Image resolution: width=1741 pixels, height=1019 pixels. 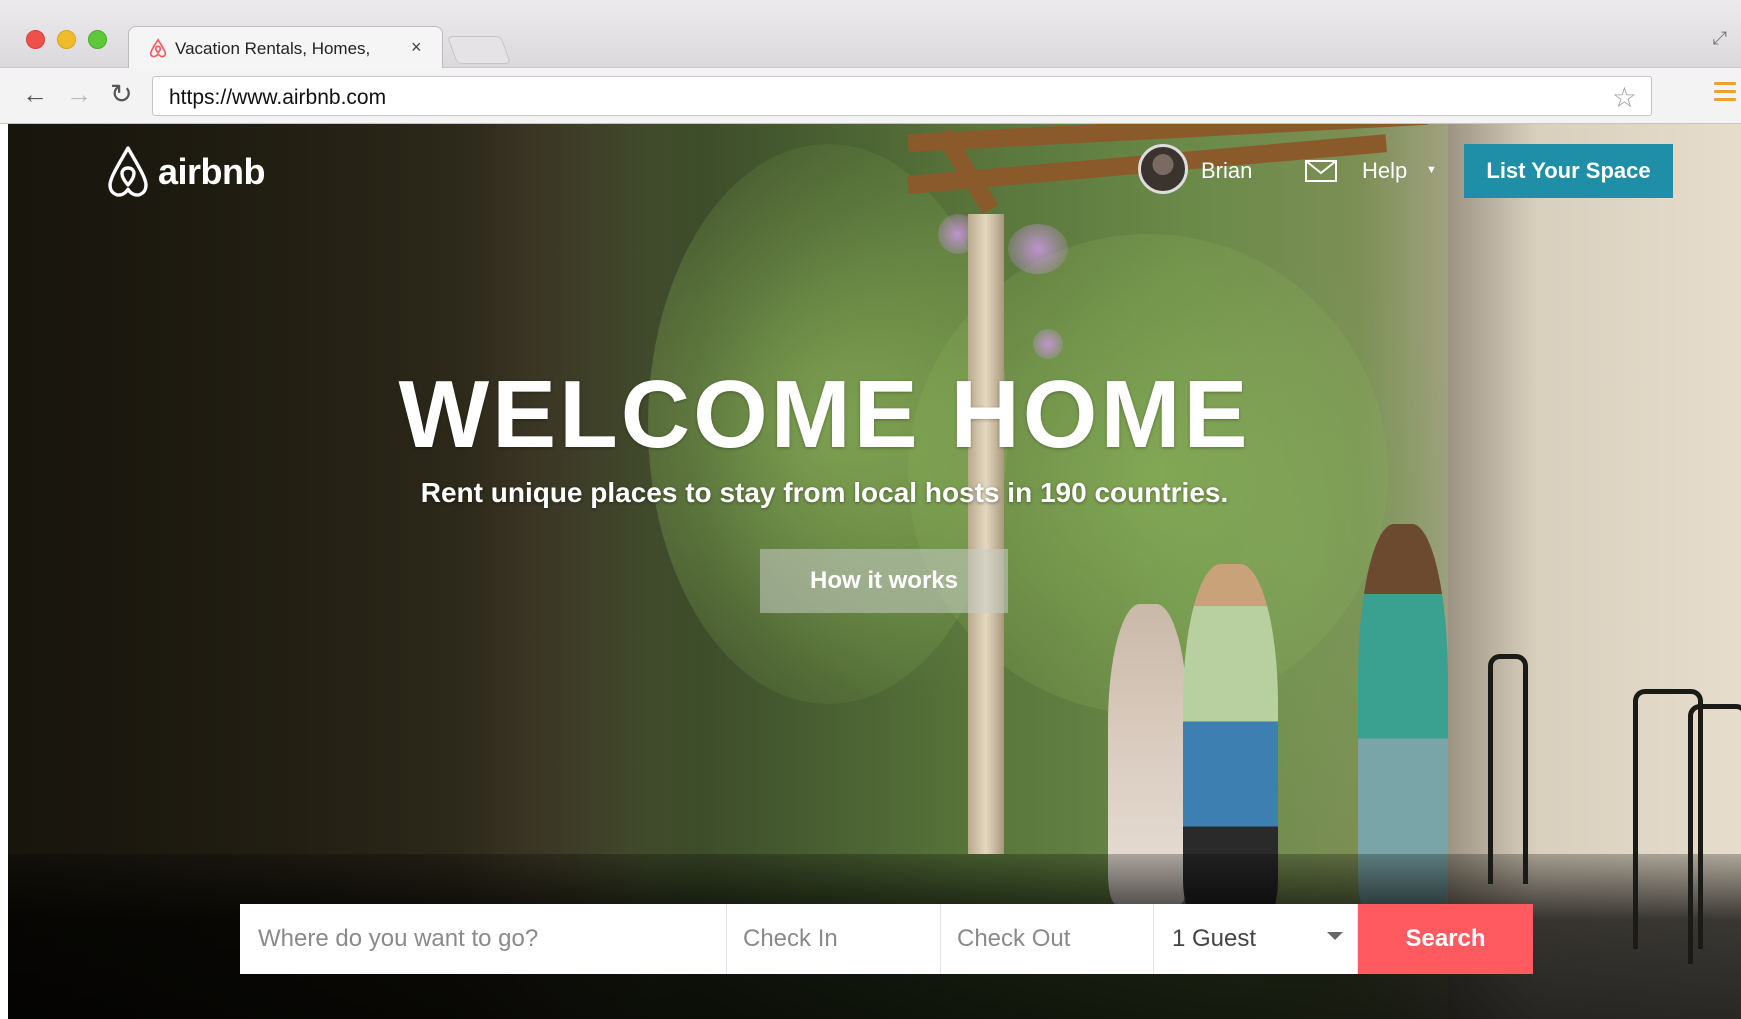 What do you see at coordinates (902, 96) in the screenshot?
I see `address-bar: https://www.airbnb.com ☆` at bounding box center [902, 96].